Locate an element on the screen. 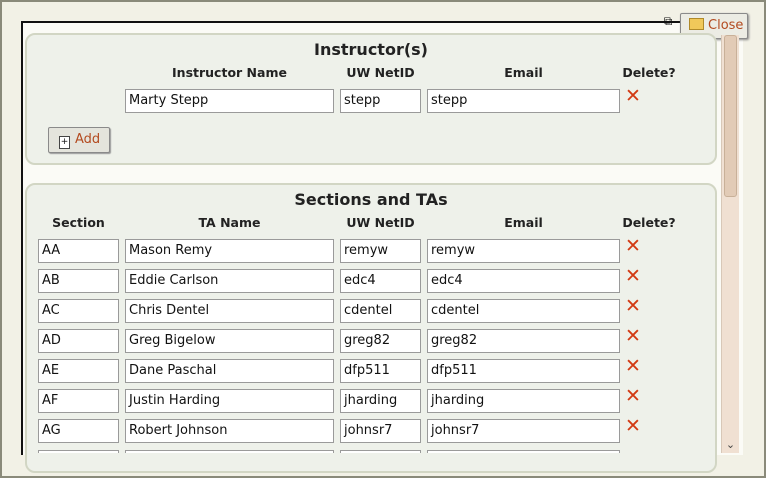 The image size is (766, 478). ta-netid-field: jharding is located at coordinates (380, 401).